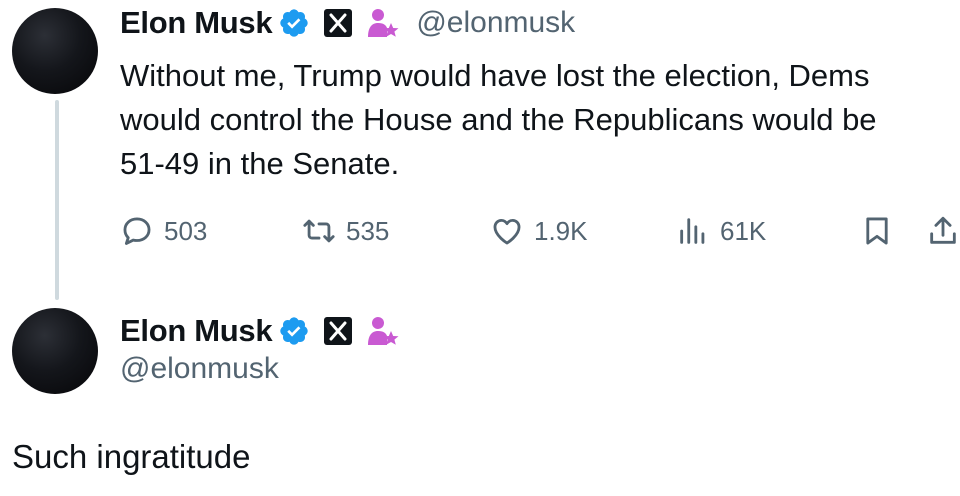  What do you see at coordinates (186, 230) in the screenshot?
I see `reply-count: 503` at bounding box center [186, 230].